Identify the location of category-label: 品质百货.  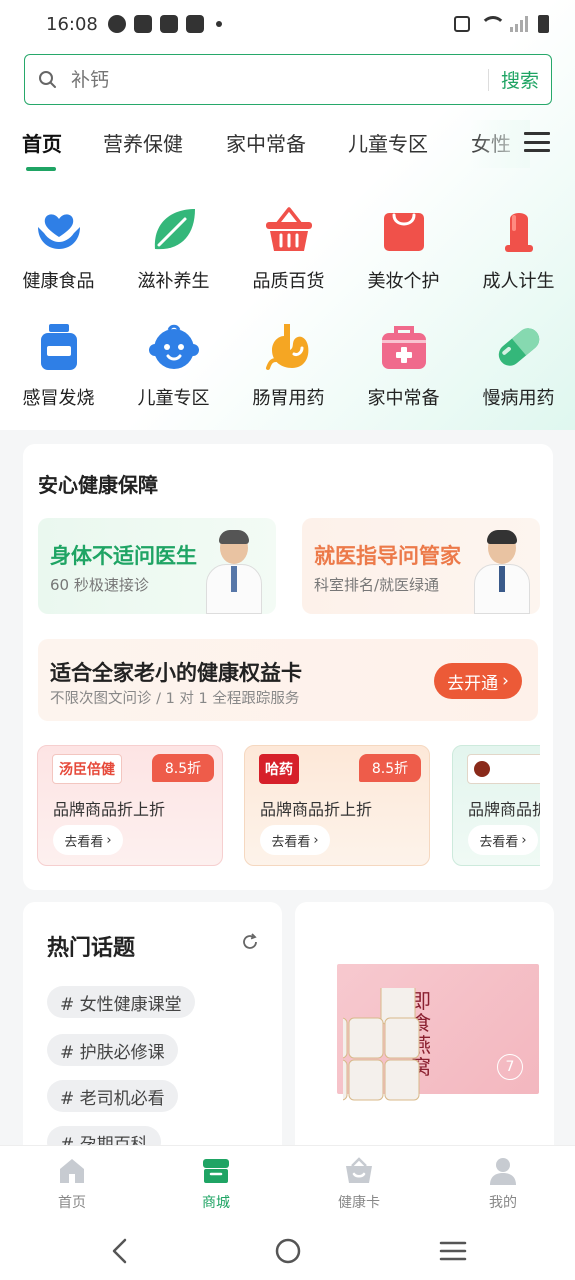
(288, 281).